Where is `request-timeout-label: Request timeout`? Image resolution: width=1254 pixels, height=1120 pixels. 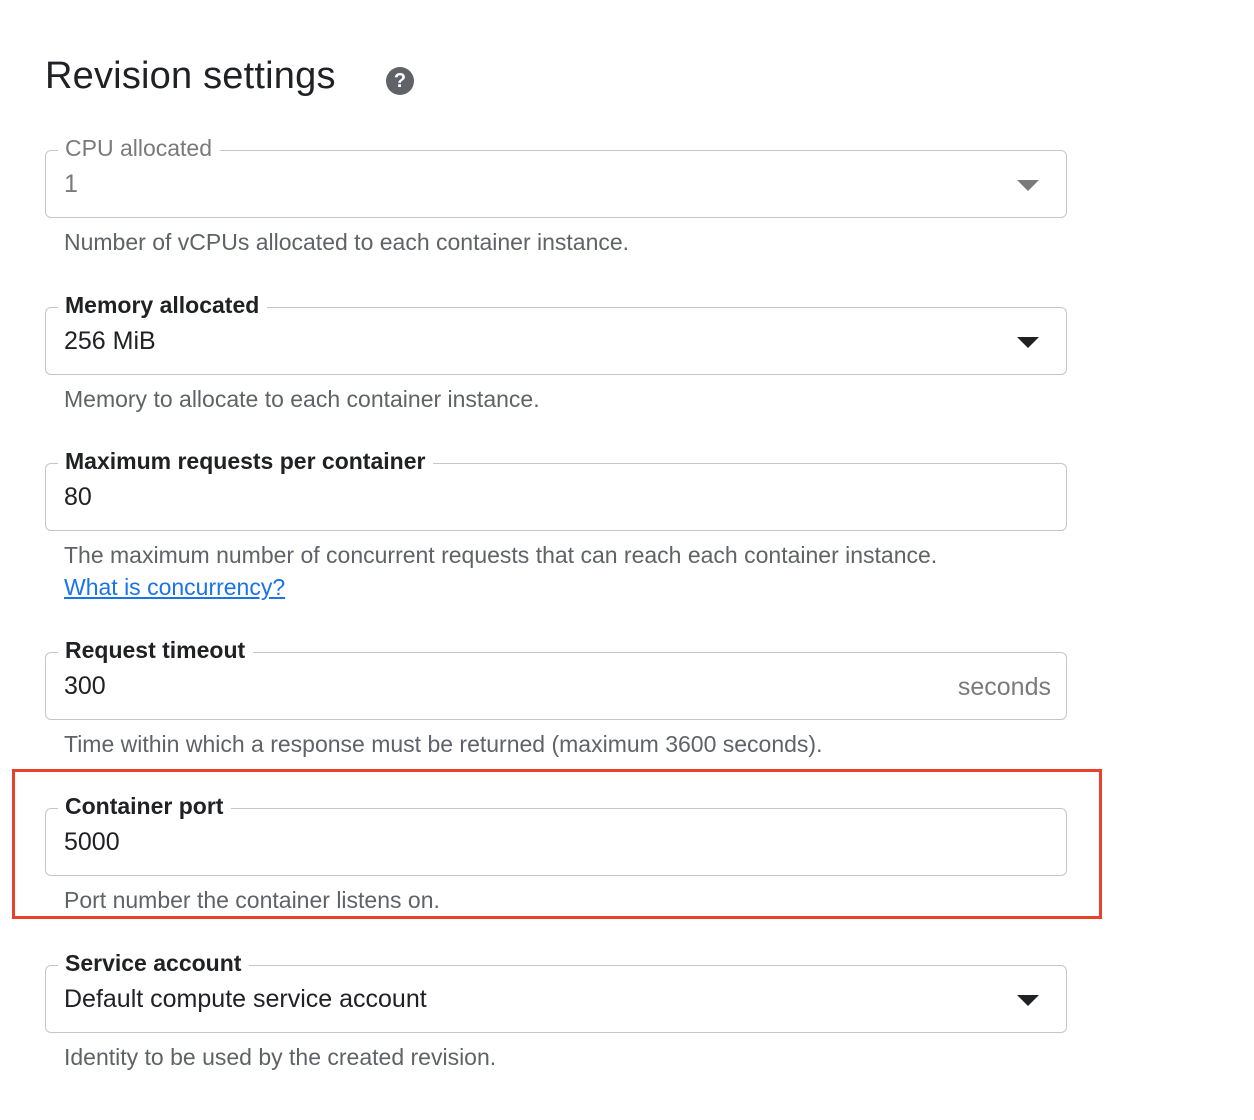
request-timeout-label: Request timeout is located at coordinates (156, 650).